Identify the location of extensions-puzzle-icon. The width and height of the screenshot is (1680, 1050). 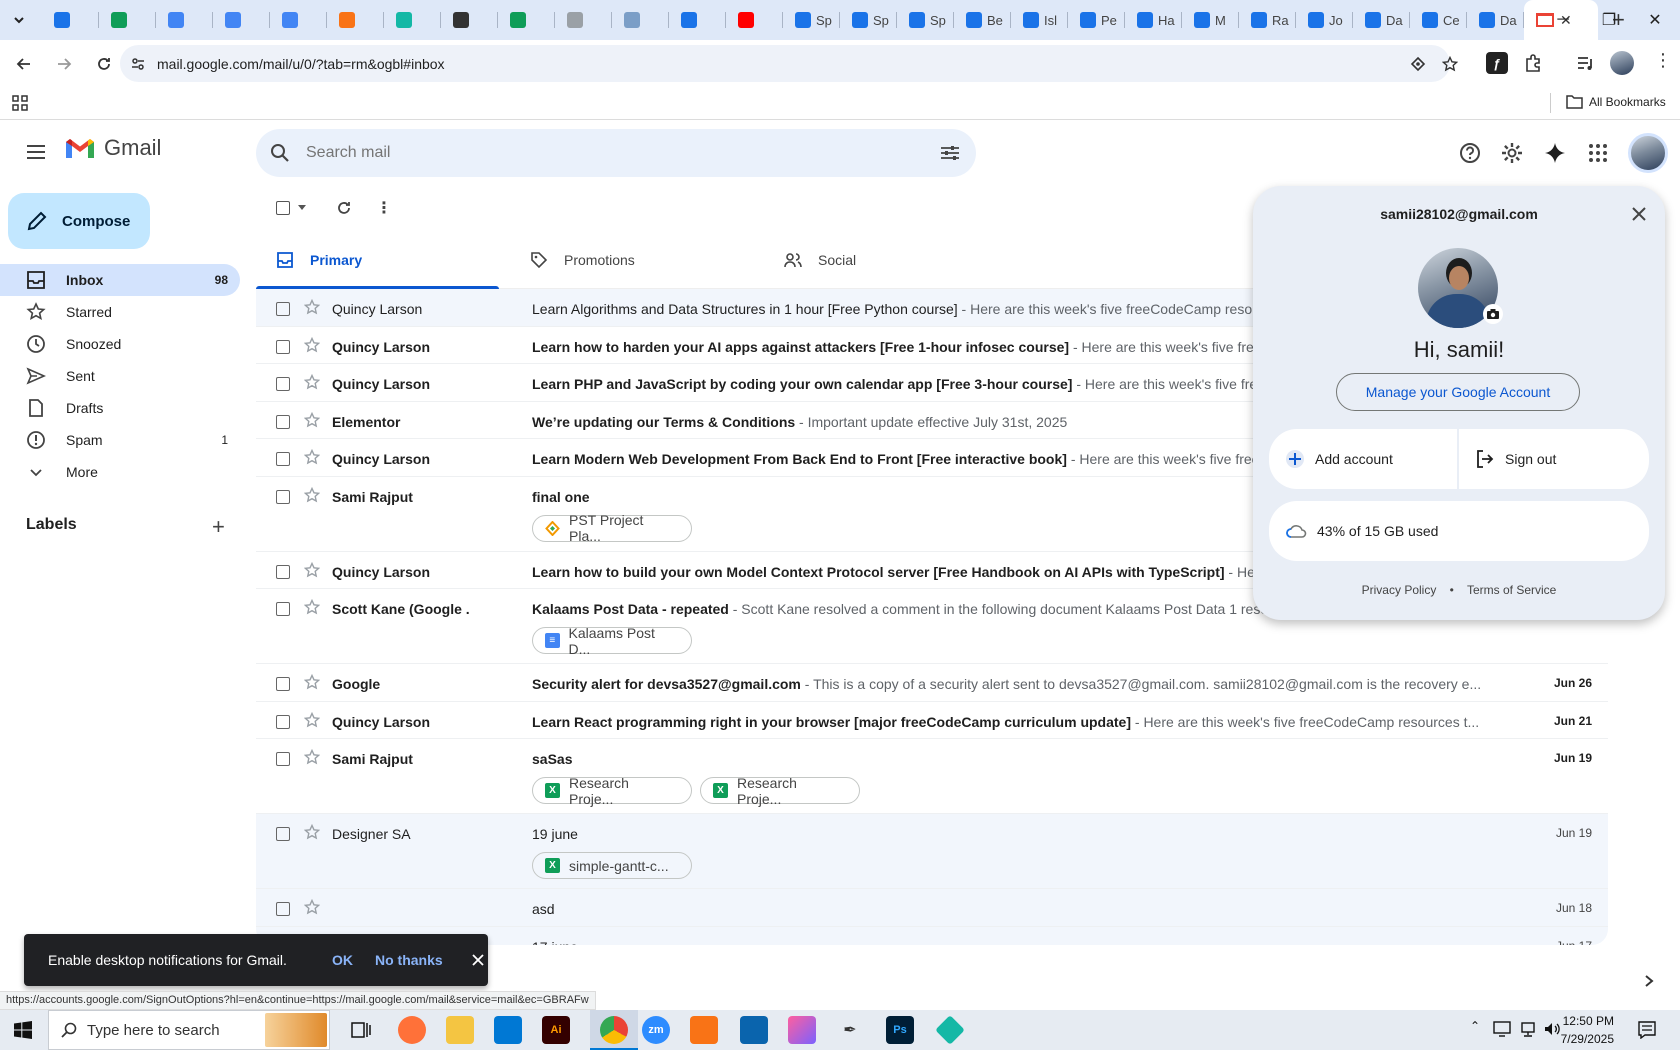
(1533, 63).